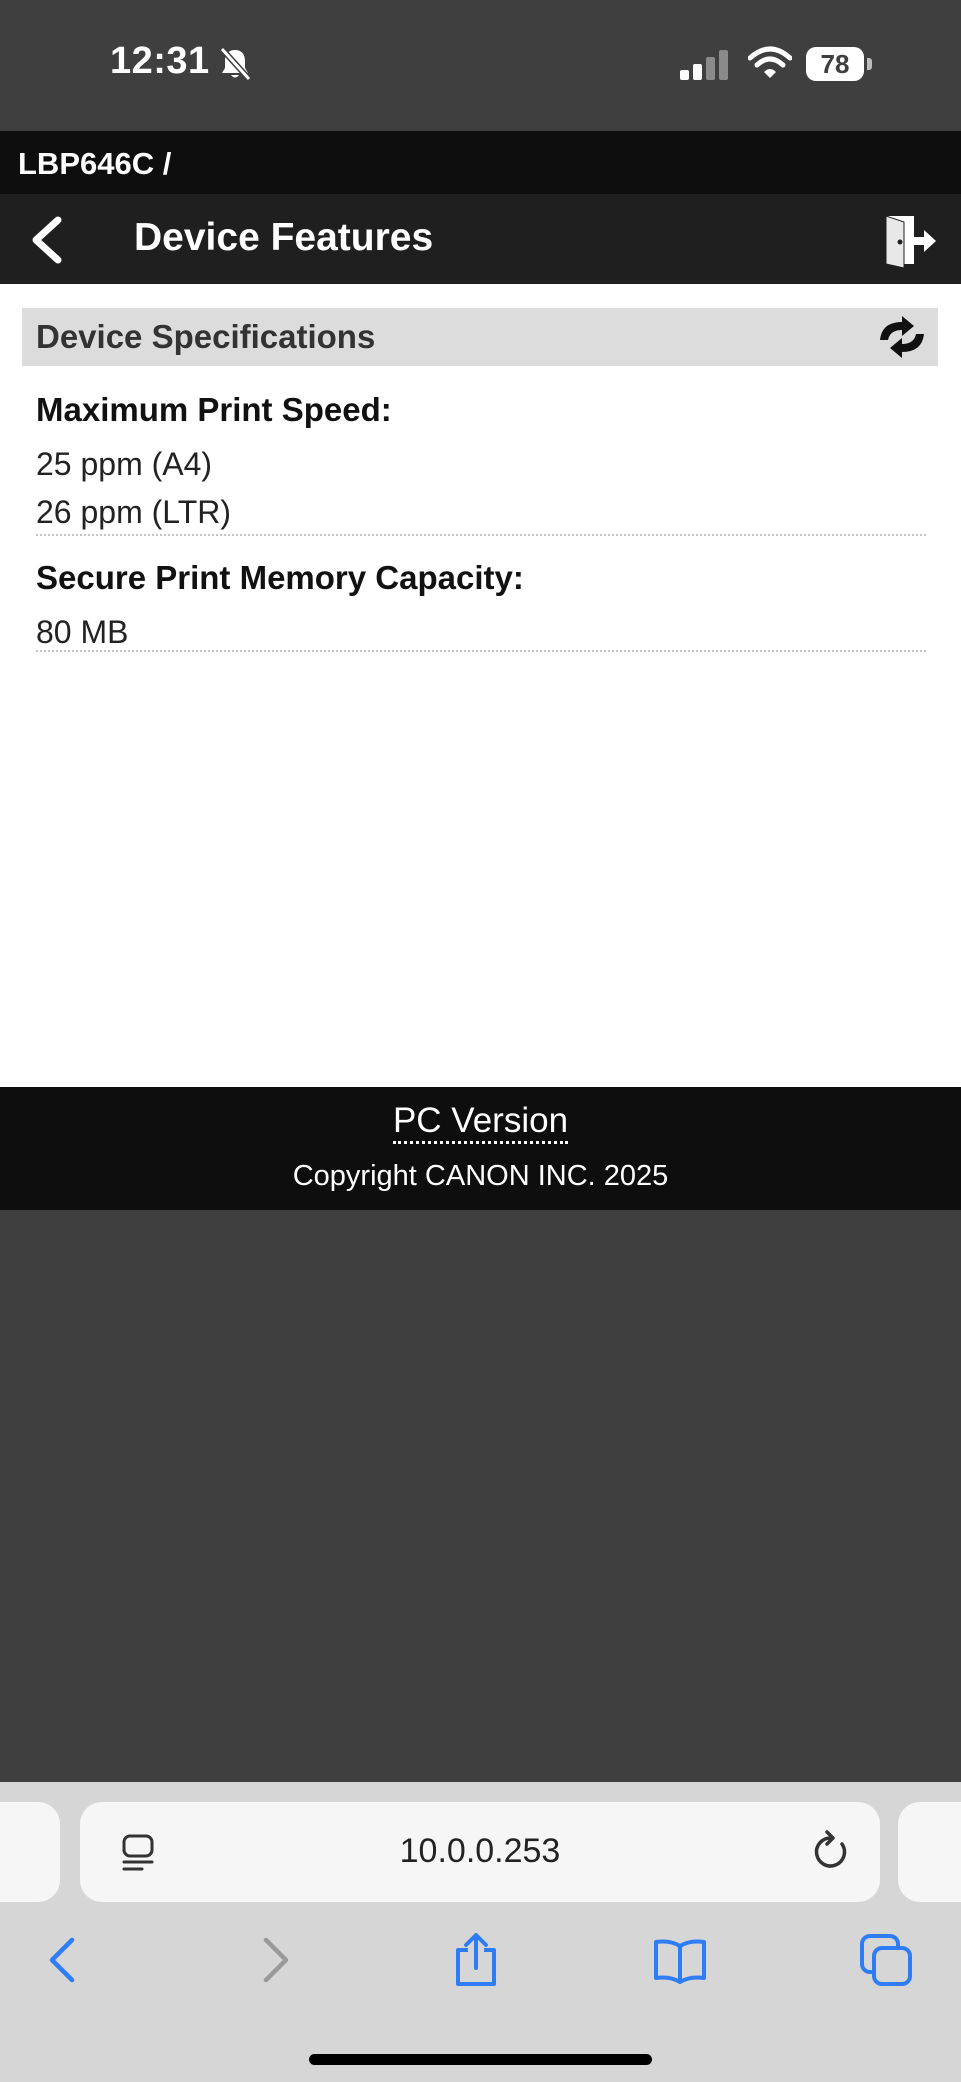 The image size is (961, 2082). I want to click on battery-nub, so click(869, 64).